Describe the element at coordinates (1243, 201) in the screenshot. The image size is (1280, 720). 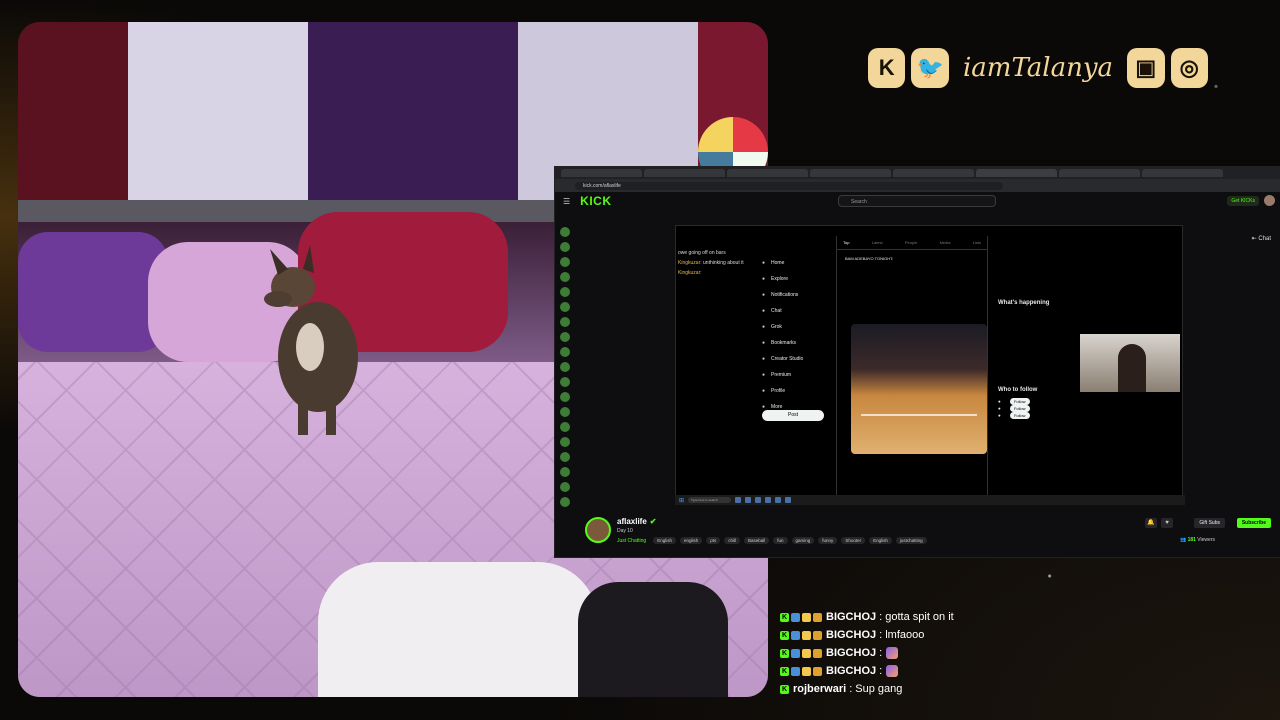
I see `get-kicks-button: Get KICKs` at that location.